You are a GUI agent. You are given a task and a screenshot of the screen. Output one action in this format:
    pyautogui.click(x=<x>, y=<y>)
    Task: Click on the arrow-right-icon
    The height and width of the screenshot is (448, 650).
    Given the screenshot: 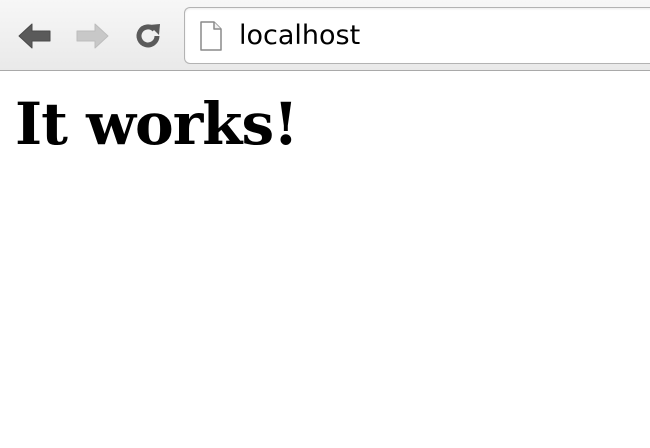 What is the action you would take?
    pyautogui.click(x=92, y=36)
    